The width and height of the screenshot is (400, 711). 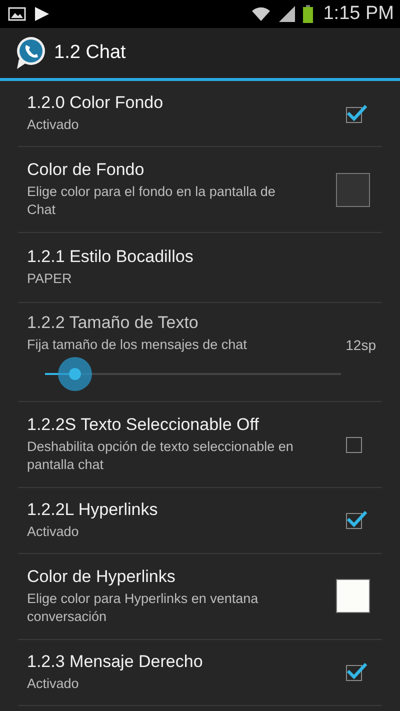 I want to click on battery-icon, so click(x=308, y=14).